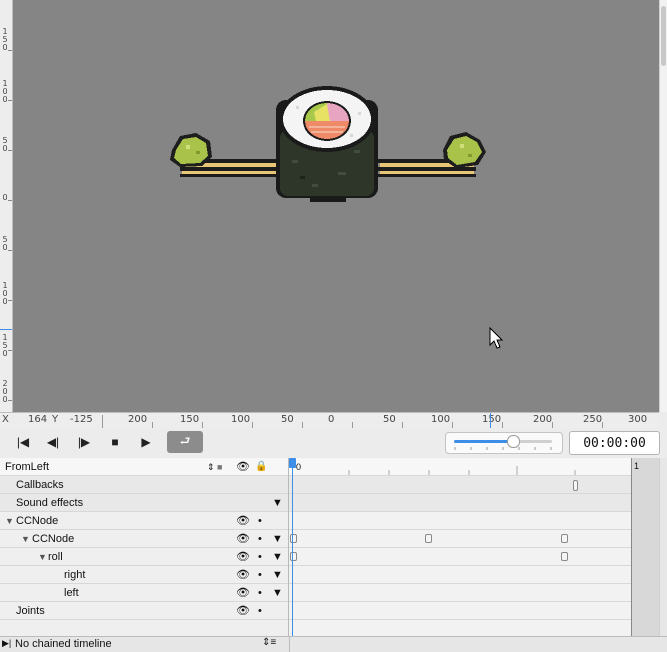  I want to click on skip-to-start-icon: |◀, so click(23, 442).